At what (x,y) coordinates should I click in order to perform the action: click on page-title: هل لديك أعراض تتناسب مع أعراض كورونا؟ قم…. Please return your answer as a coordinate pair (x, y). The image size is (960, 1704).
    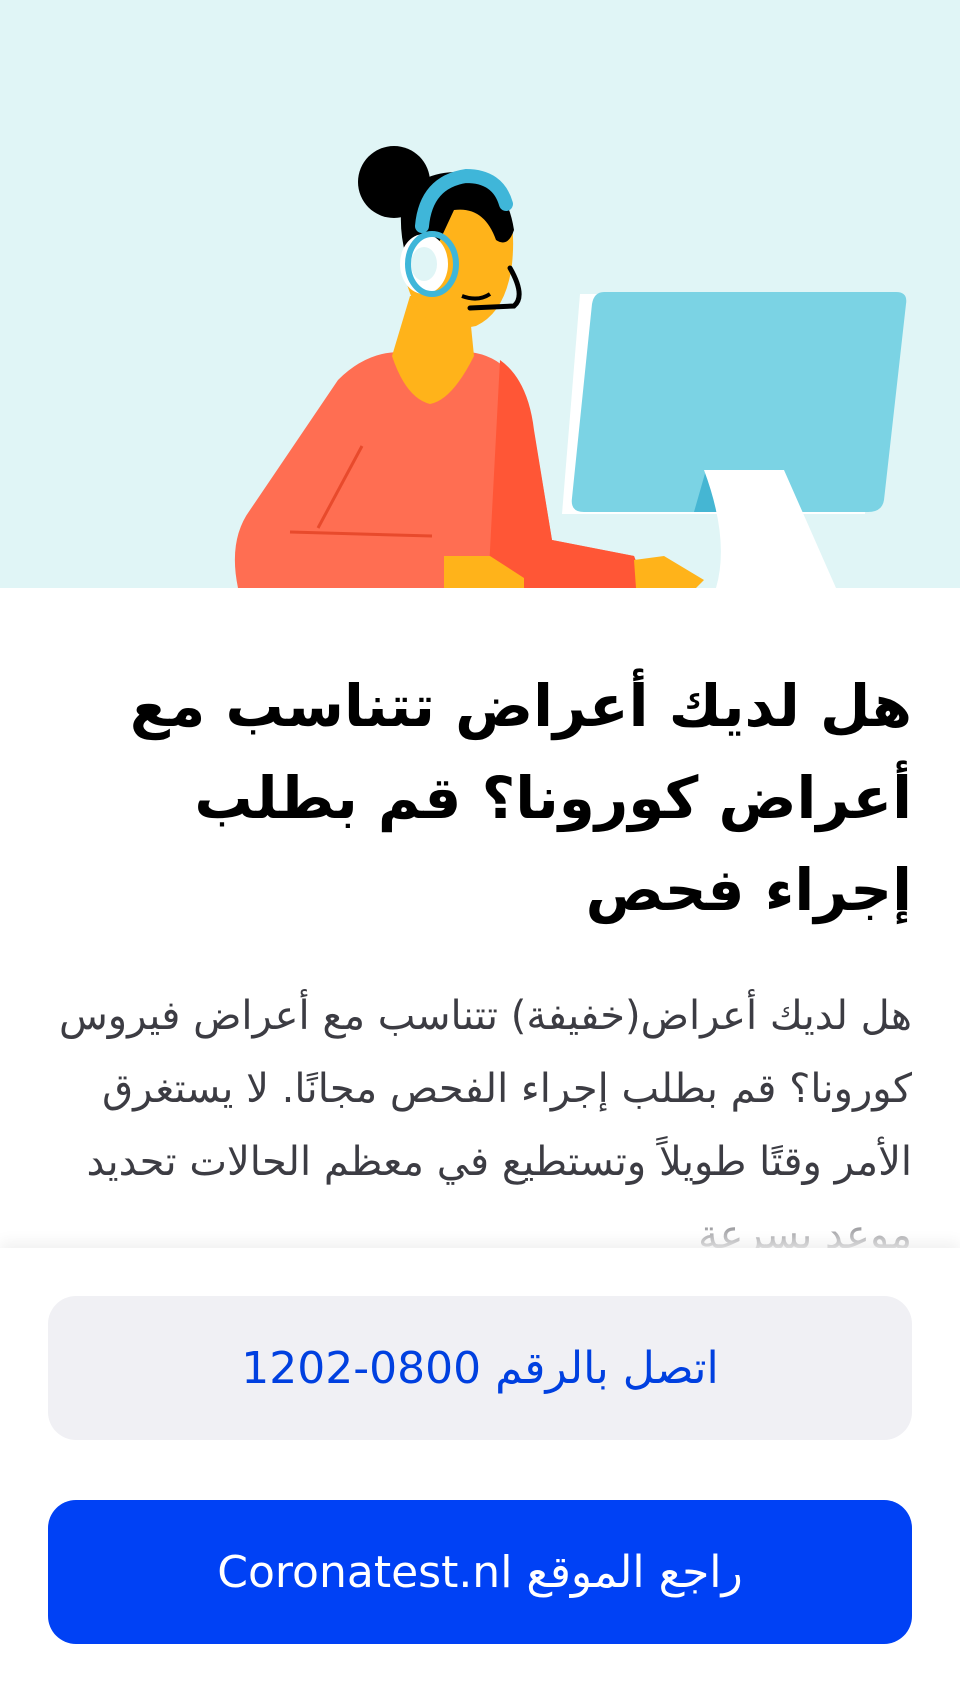
    Looking at the image, I should click on (520, 798).